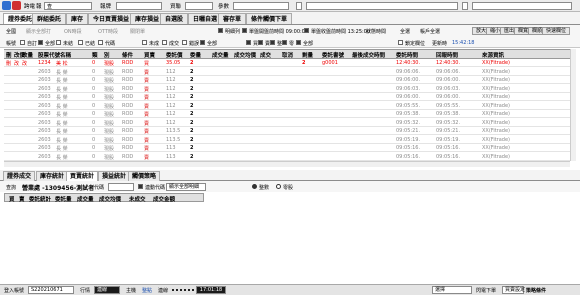  What do you see at coordinates (174, 18) in the screenshot?
I see `tab-main-5: 自選股` at bounding box center [174, 18].